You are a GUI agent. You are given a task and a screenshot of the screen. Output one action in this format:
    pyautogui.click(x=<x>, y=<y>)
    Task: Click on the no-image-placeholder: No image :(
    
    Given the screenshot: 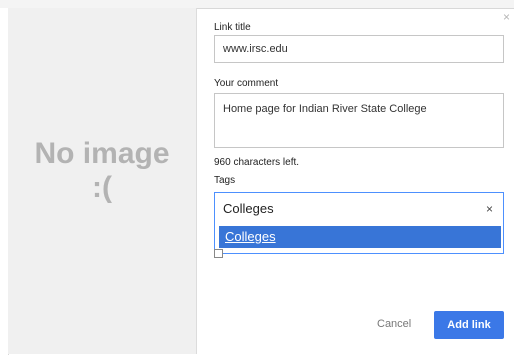 What is the action you would take?
    pyautogui.click(x=101, y=171)
    